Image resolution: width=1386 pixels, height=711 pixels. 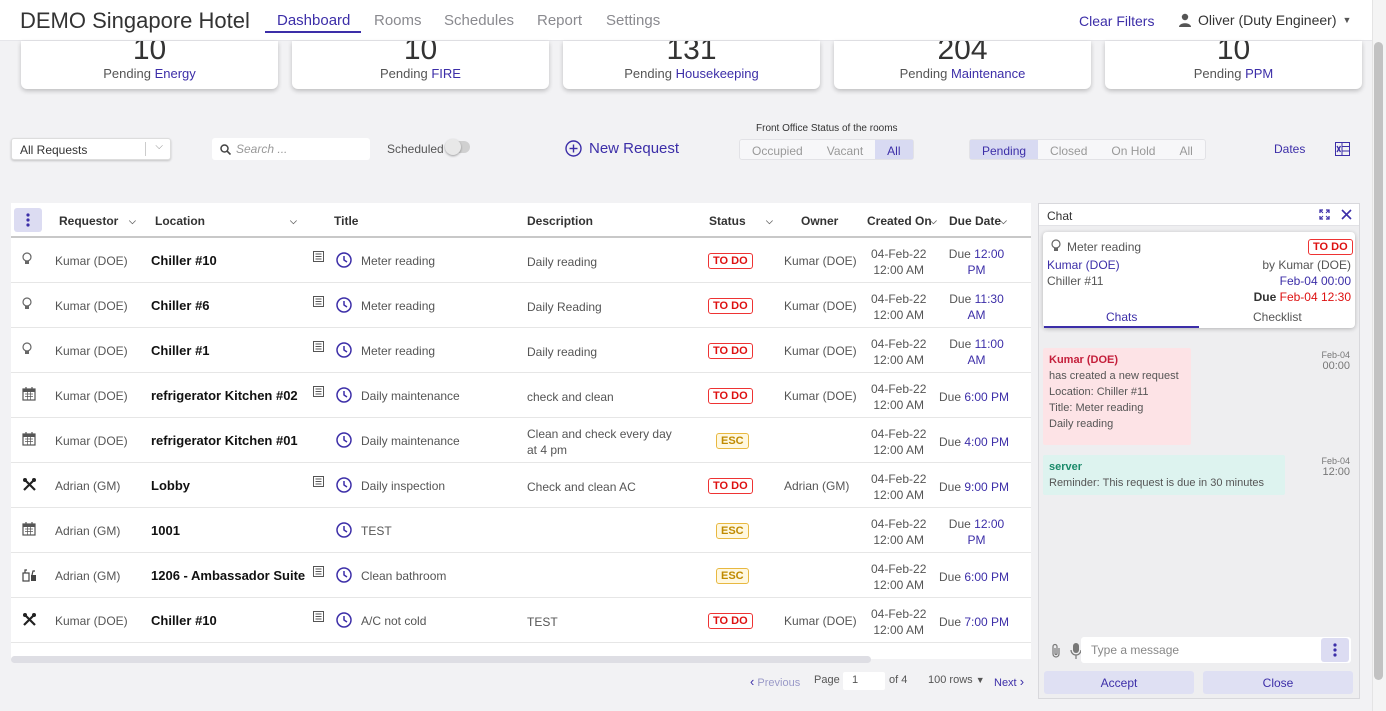 What do you see at coordinates (1133, 149) in the screenshot?
I see `request-status-on-hold: On Hold` at bounding box center [1133, 149].